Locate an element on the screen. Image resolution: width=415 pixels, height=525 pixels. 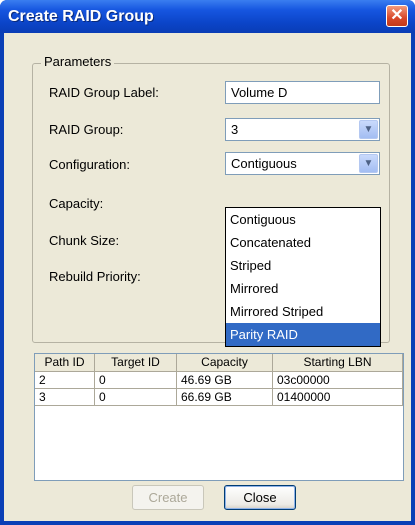
rebuild-priority-label: Rebuild Priority: is located at coordinates (95, 276).